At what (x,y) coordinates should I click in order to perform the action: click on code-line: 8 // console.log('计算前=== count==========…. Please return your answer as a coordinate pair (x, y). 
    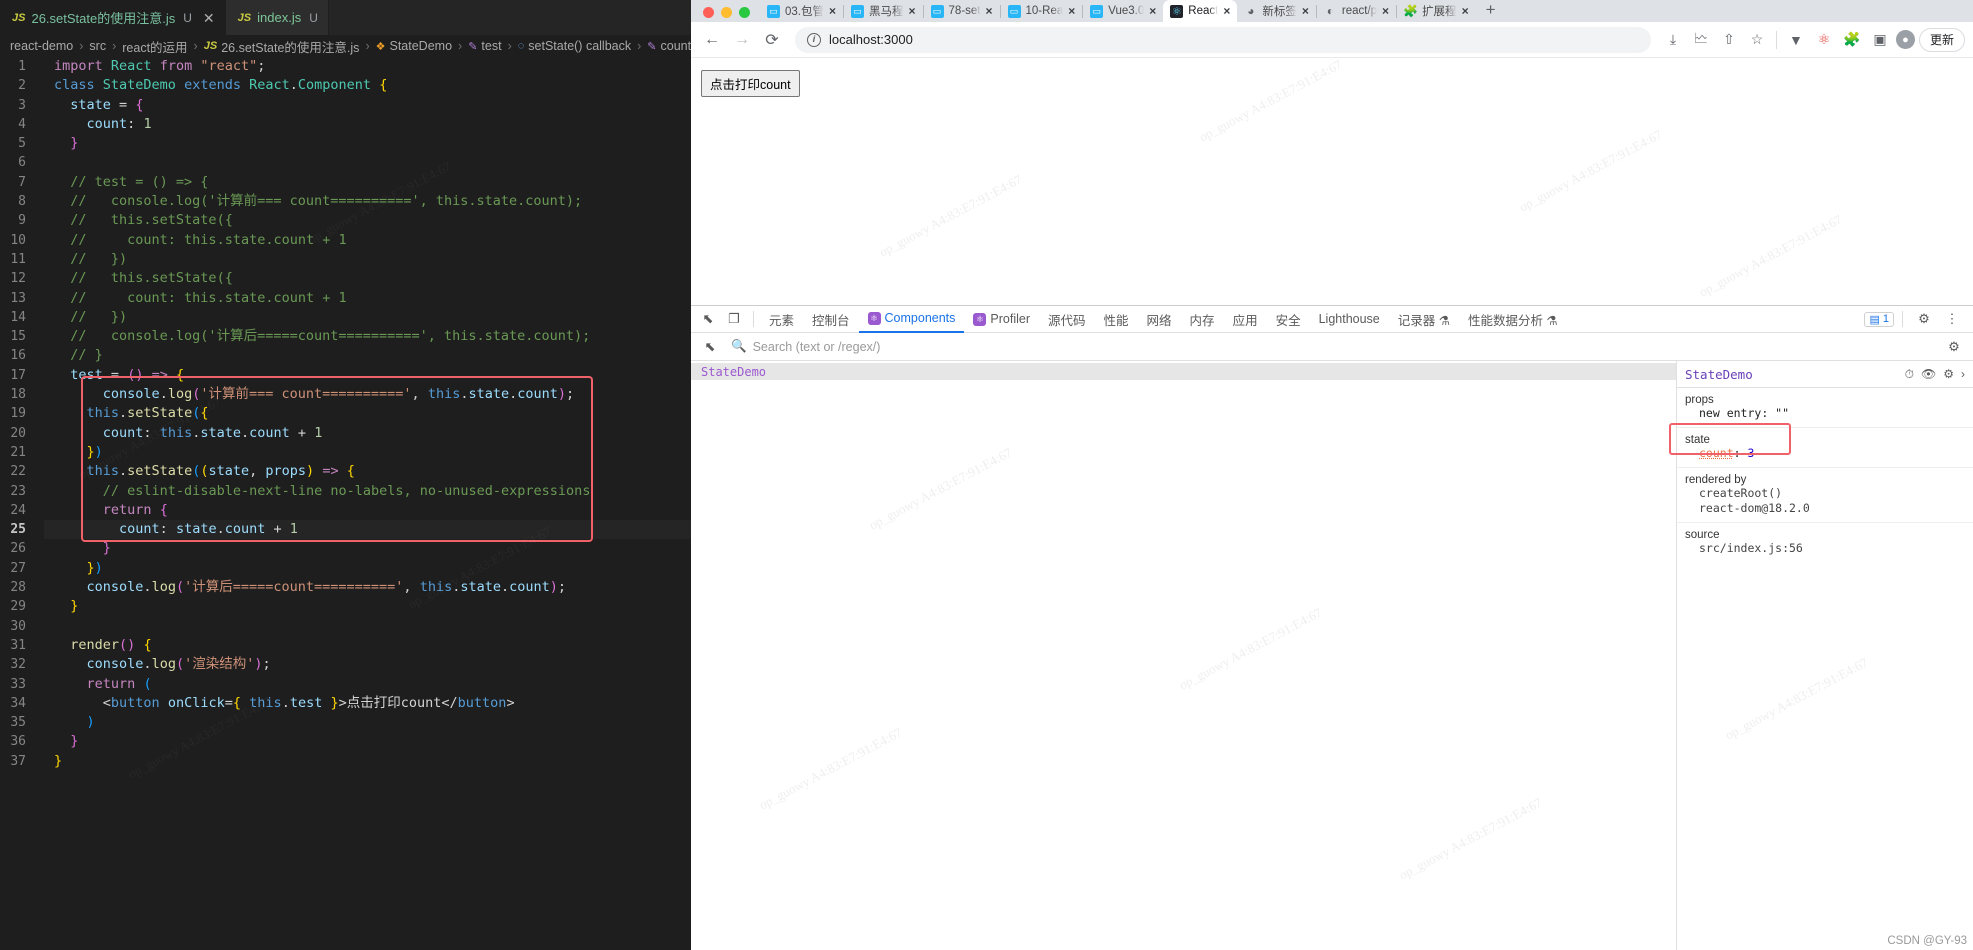
    Looking at the image, I should click on (345, 201).